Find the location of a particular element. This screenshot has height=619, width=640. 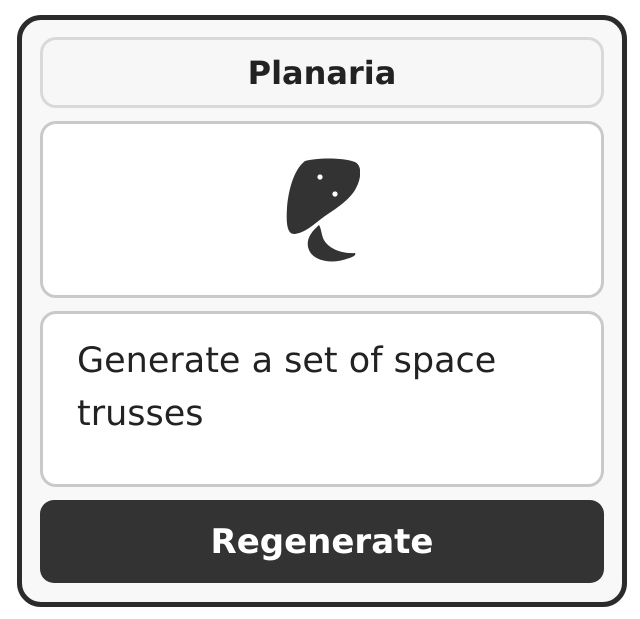

regenerate-button: Regenerate is located at coordinates (322, 541).